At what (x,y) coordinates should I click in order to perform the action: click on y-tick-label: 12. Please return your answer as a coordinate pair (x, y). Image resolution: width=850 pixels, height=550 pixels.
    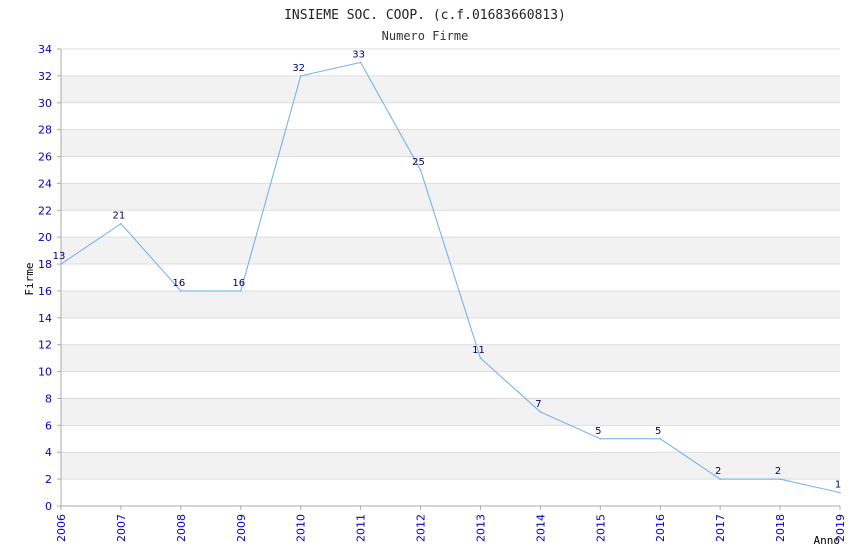
    Looking at the image, I should click on (45, 345).